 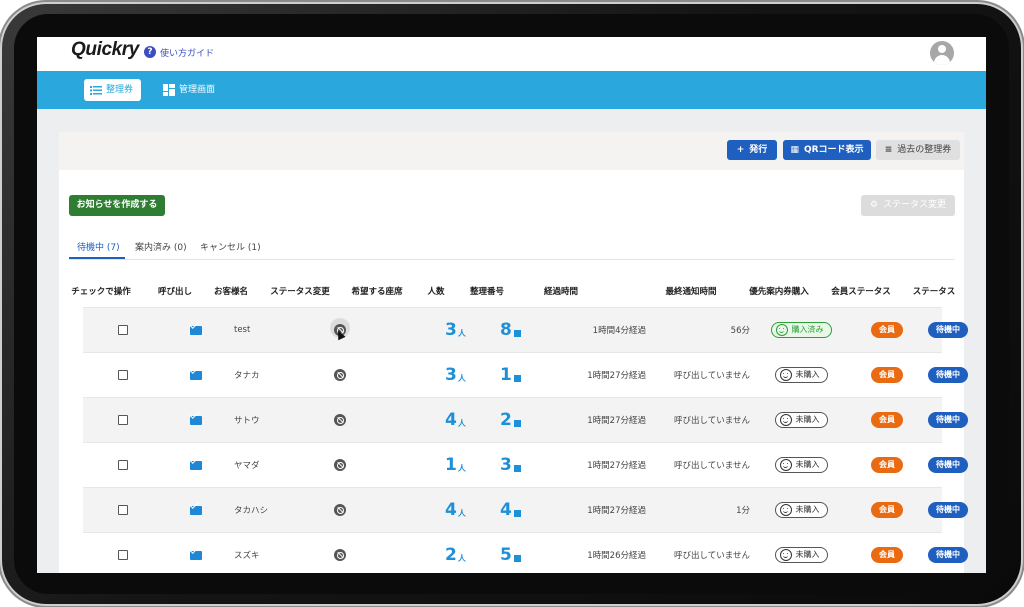 What do you see at coordinates (691, 292) in the screenshot?
I see `header-last-notify: 最終通知時間` at bounding box center [691, 292].